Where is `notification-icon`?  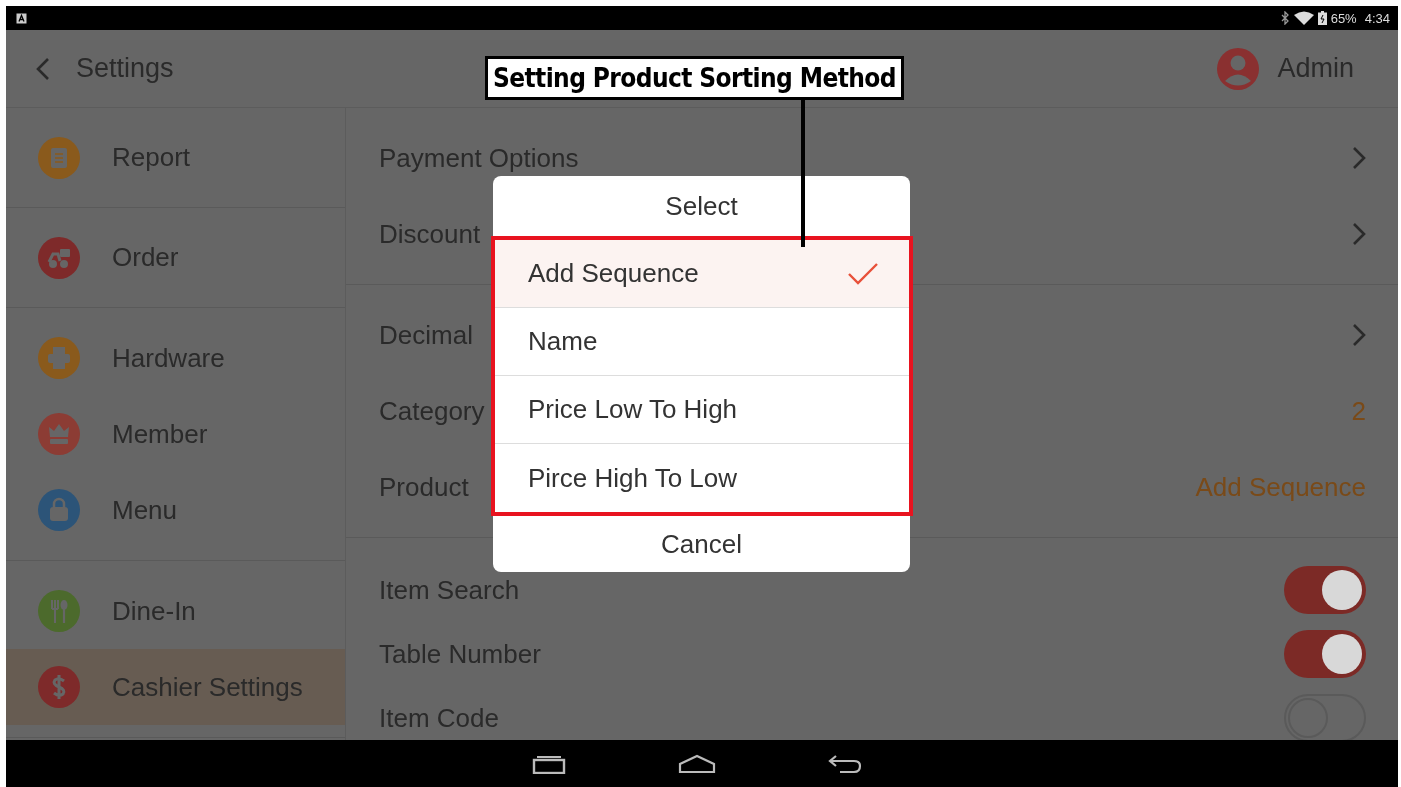 notification-icon is located at coordinates (21, 18).